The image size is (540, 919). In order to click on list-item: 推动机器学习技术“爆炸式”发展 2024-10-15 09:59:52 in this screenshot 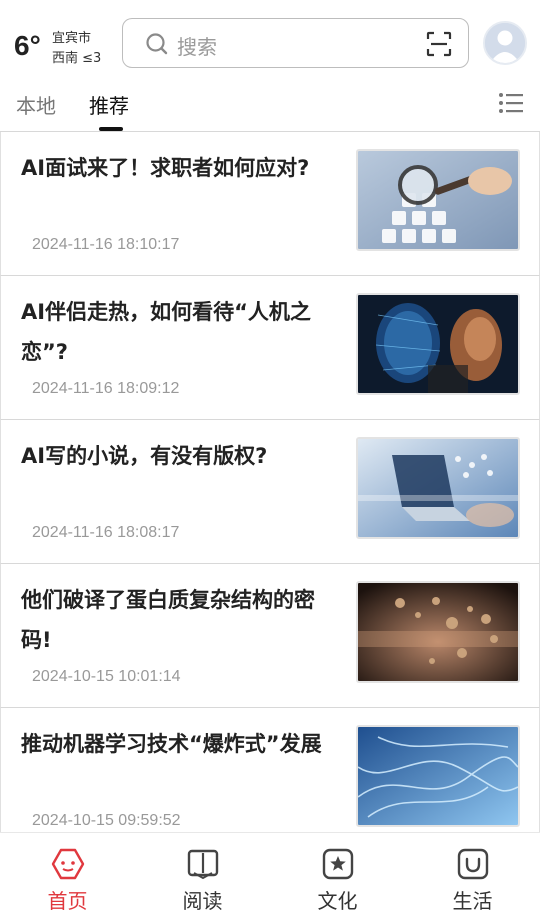, I will do `click(270, 770)`.